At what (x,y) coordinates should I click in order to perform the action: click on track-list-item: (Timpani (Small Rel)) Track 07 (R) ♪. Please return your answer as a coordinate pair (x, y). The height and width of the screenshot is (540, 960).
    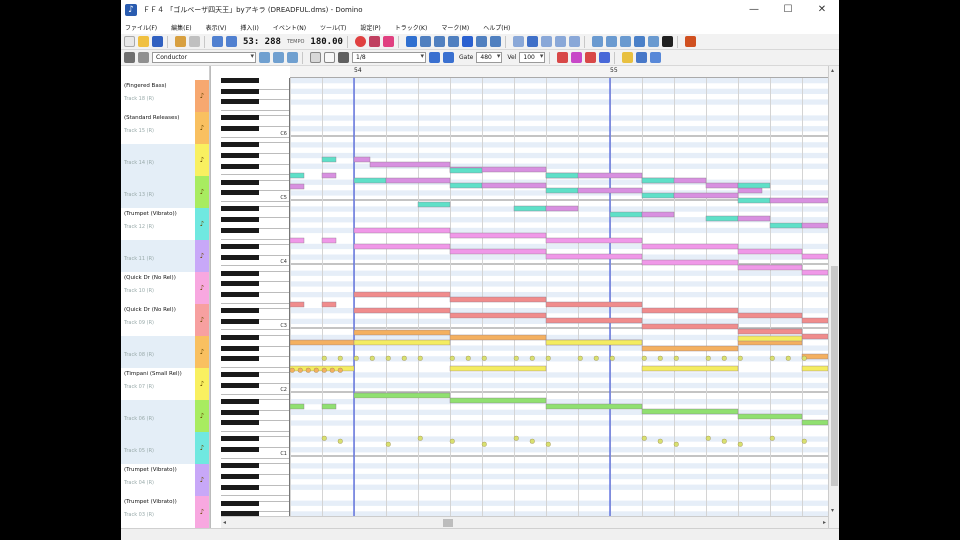
    Looking at the image, I should click on (165, 384).